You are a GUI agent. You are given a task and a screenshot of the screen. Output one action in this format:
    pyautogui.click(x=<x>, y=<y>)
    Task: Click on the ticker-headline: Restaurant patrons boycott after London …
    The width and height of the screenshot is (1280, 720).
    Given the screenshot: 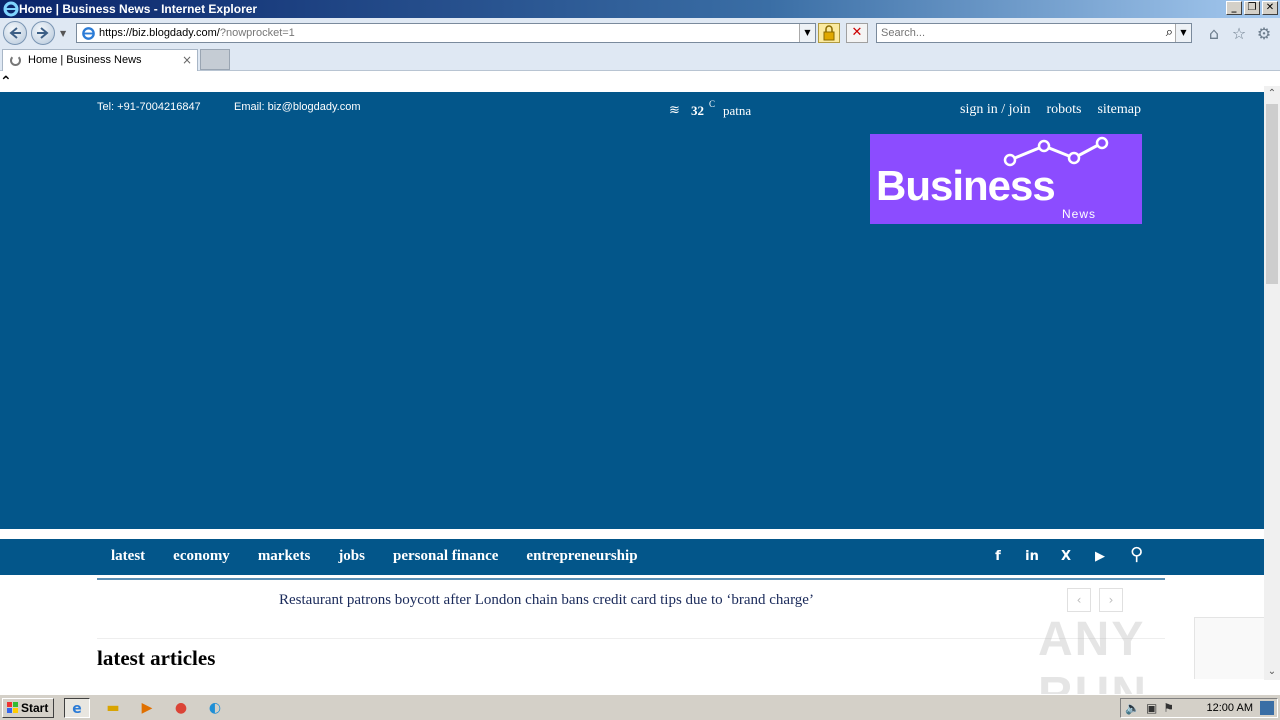 What is the action you would take?
    pyautogui.click(x=546, y=600)
    